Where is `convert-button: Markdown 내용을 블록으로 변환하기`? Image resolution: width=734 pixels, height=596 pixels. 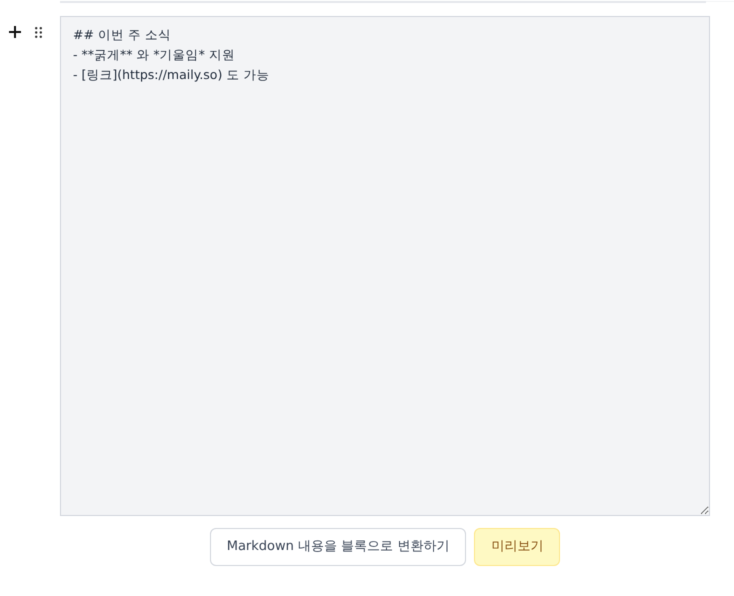
convert-button: Markdown 내용을 블록으로 변환하기 is located at coordinates (338, 547).